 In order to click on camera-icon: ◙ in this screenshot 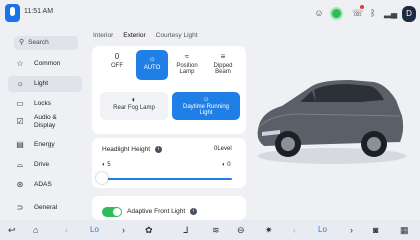, I will do `click(375, 230)`.